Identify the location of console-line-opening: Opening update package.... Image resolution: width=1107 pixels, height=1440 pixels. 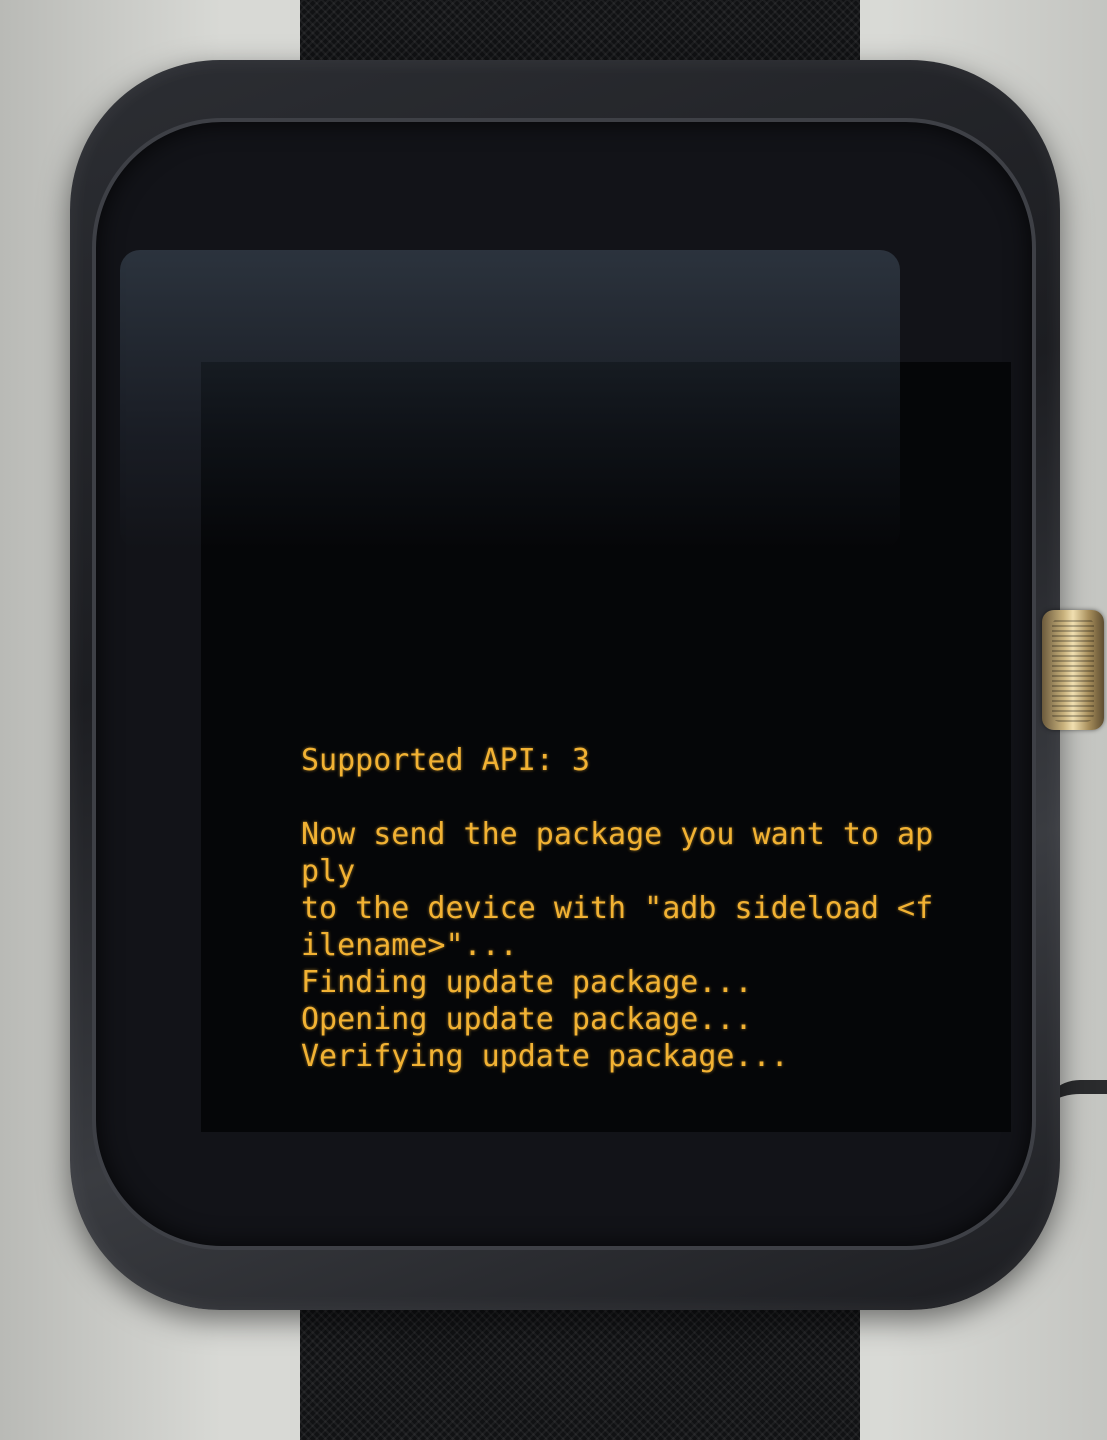
(527, 1019).